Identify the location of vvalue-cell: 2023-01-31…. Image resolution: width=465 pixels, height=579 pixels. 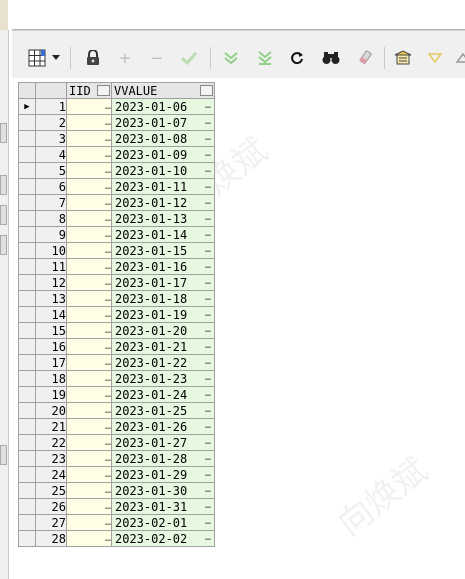
(163, 506).